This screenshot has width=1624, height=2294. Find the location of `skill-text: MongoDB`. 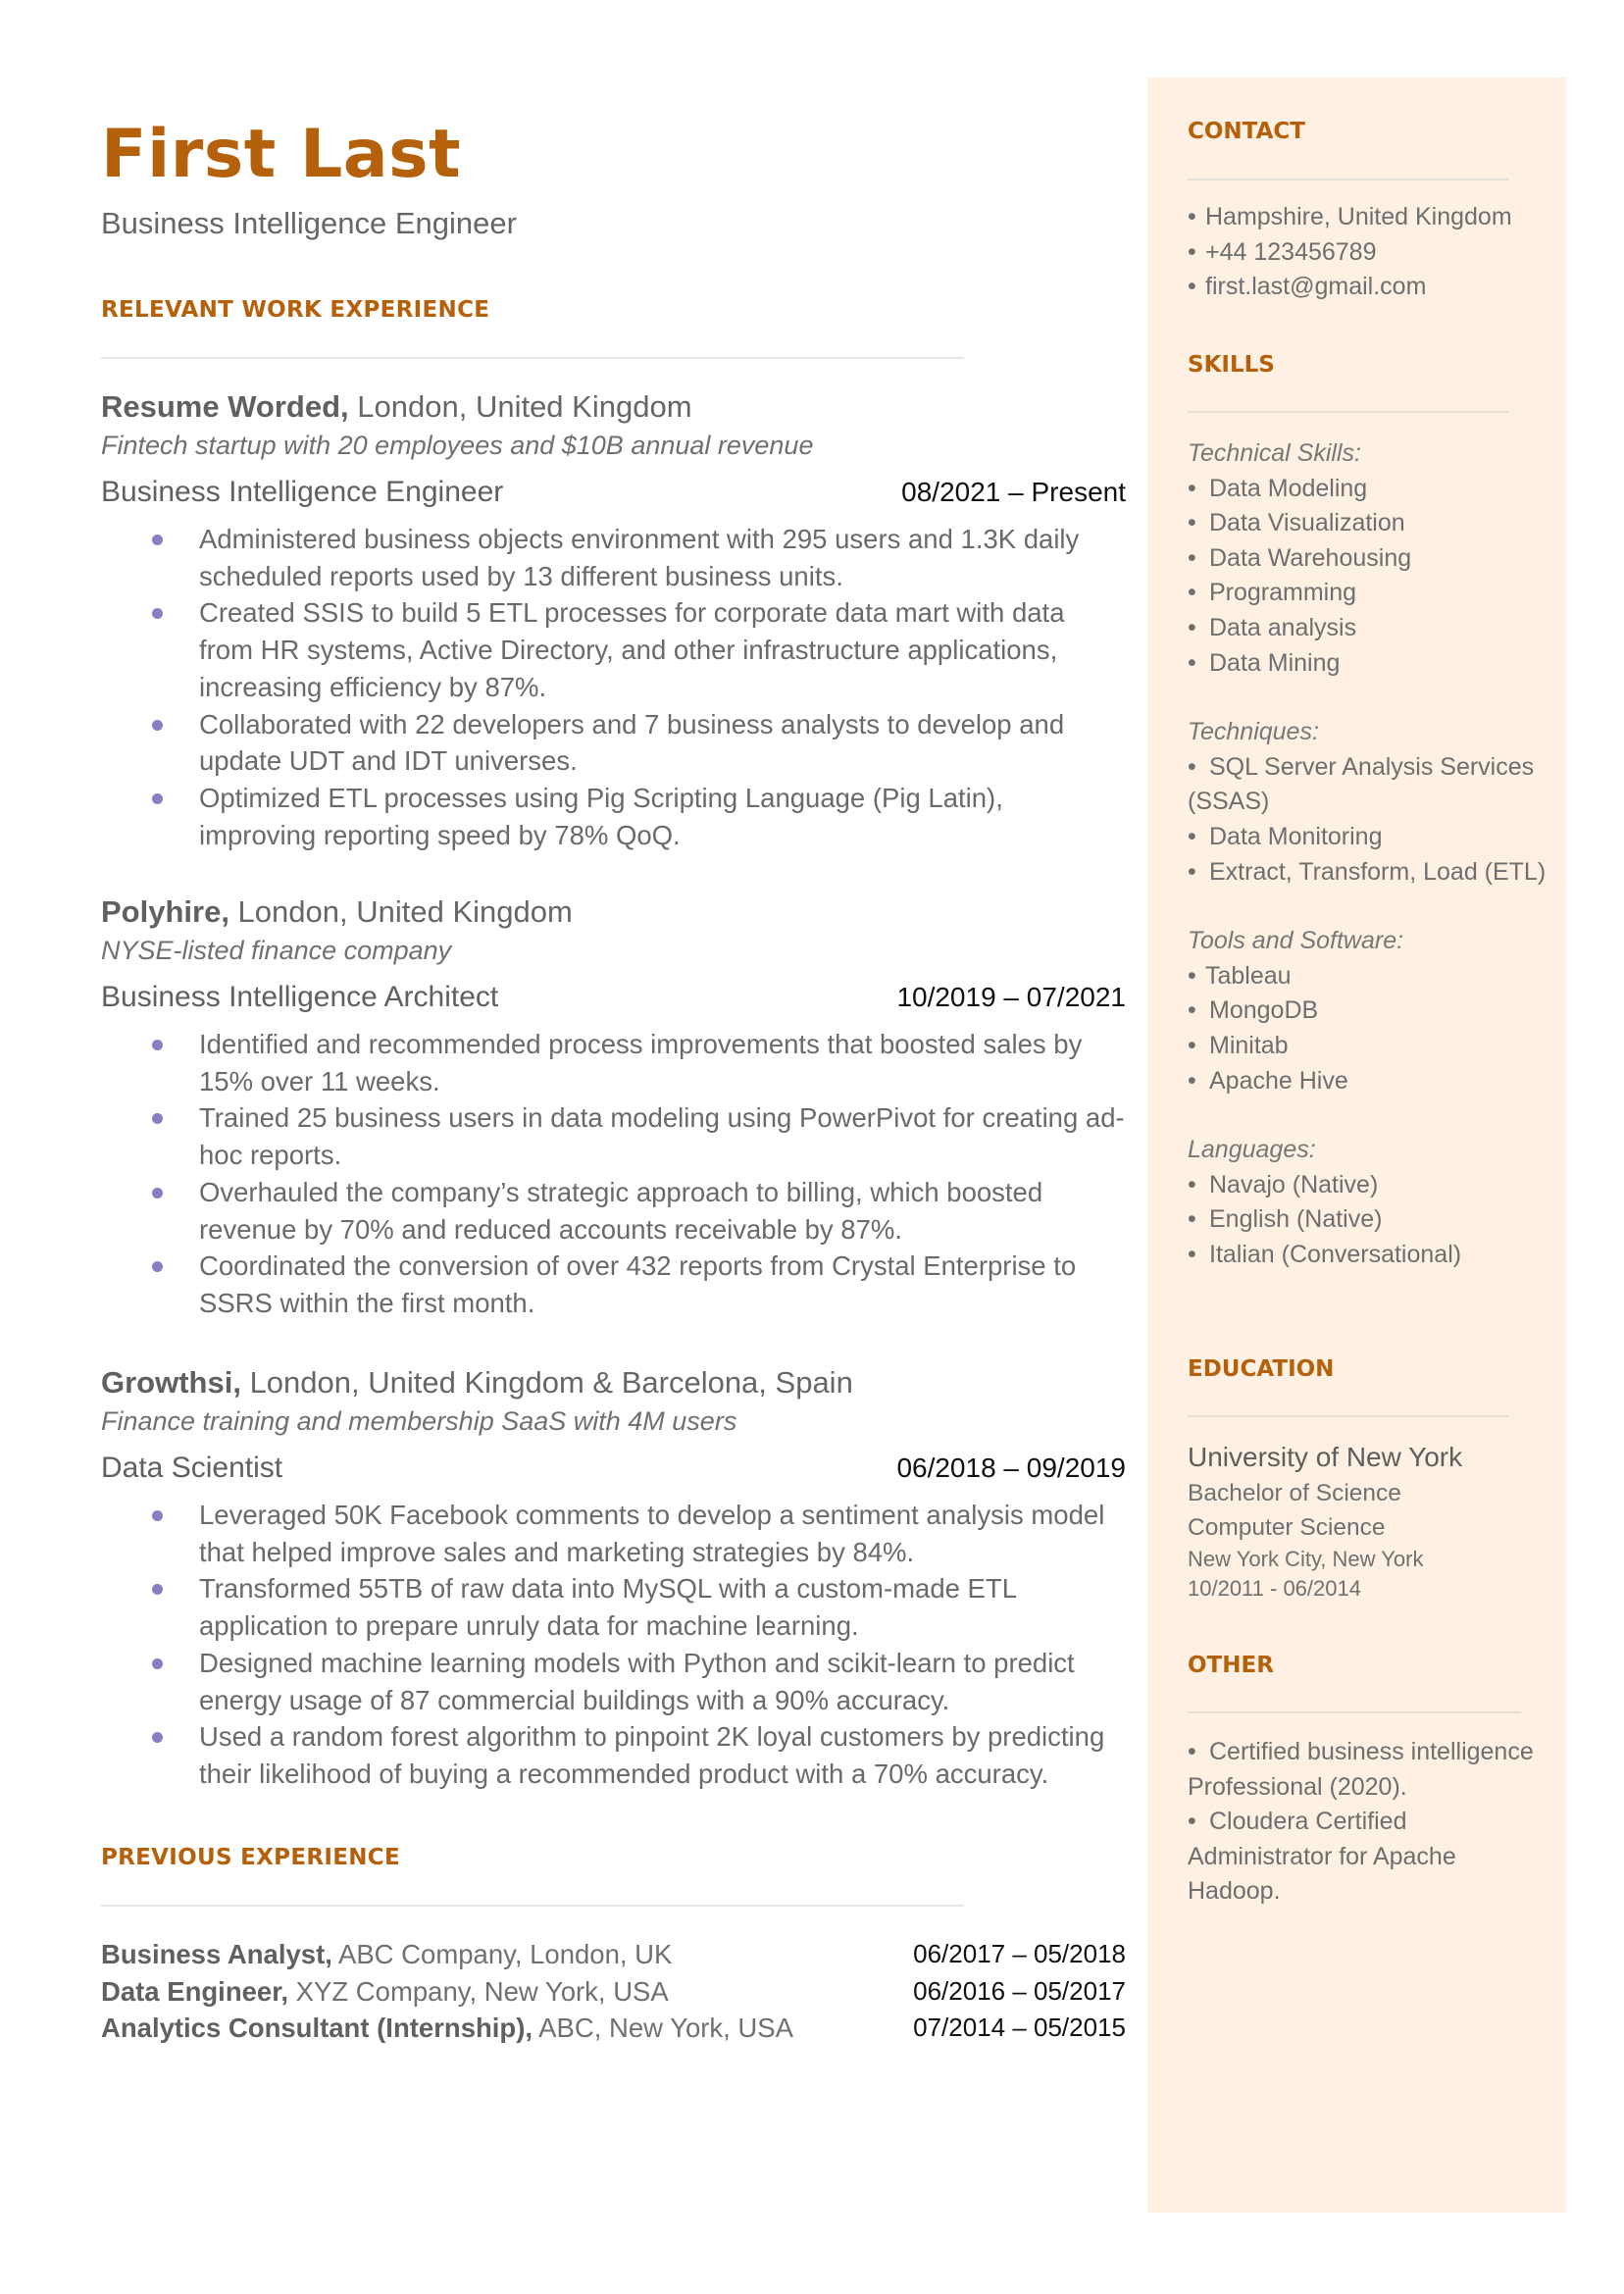

skill-text: MongoDB is located at coordinates (1264, 1011).